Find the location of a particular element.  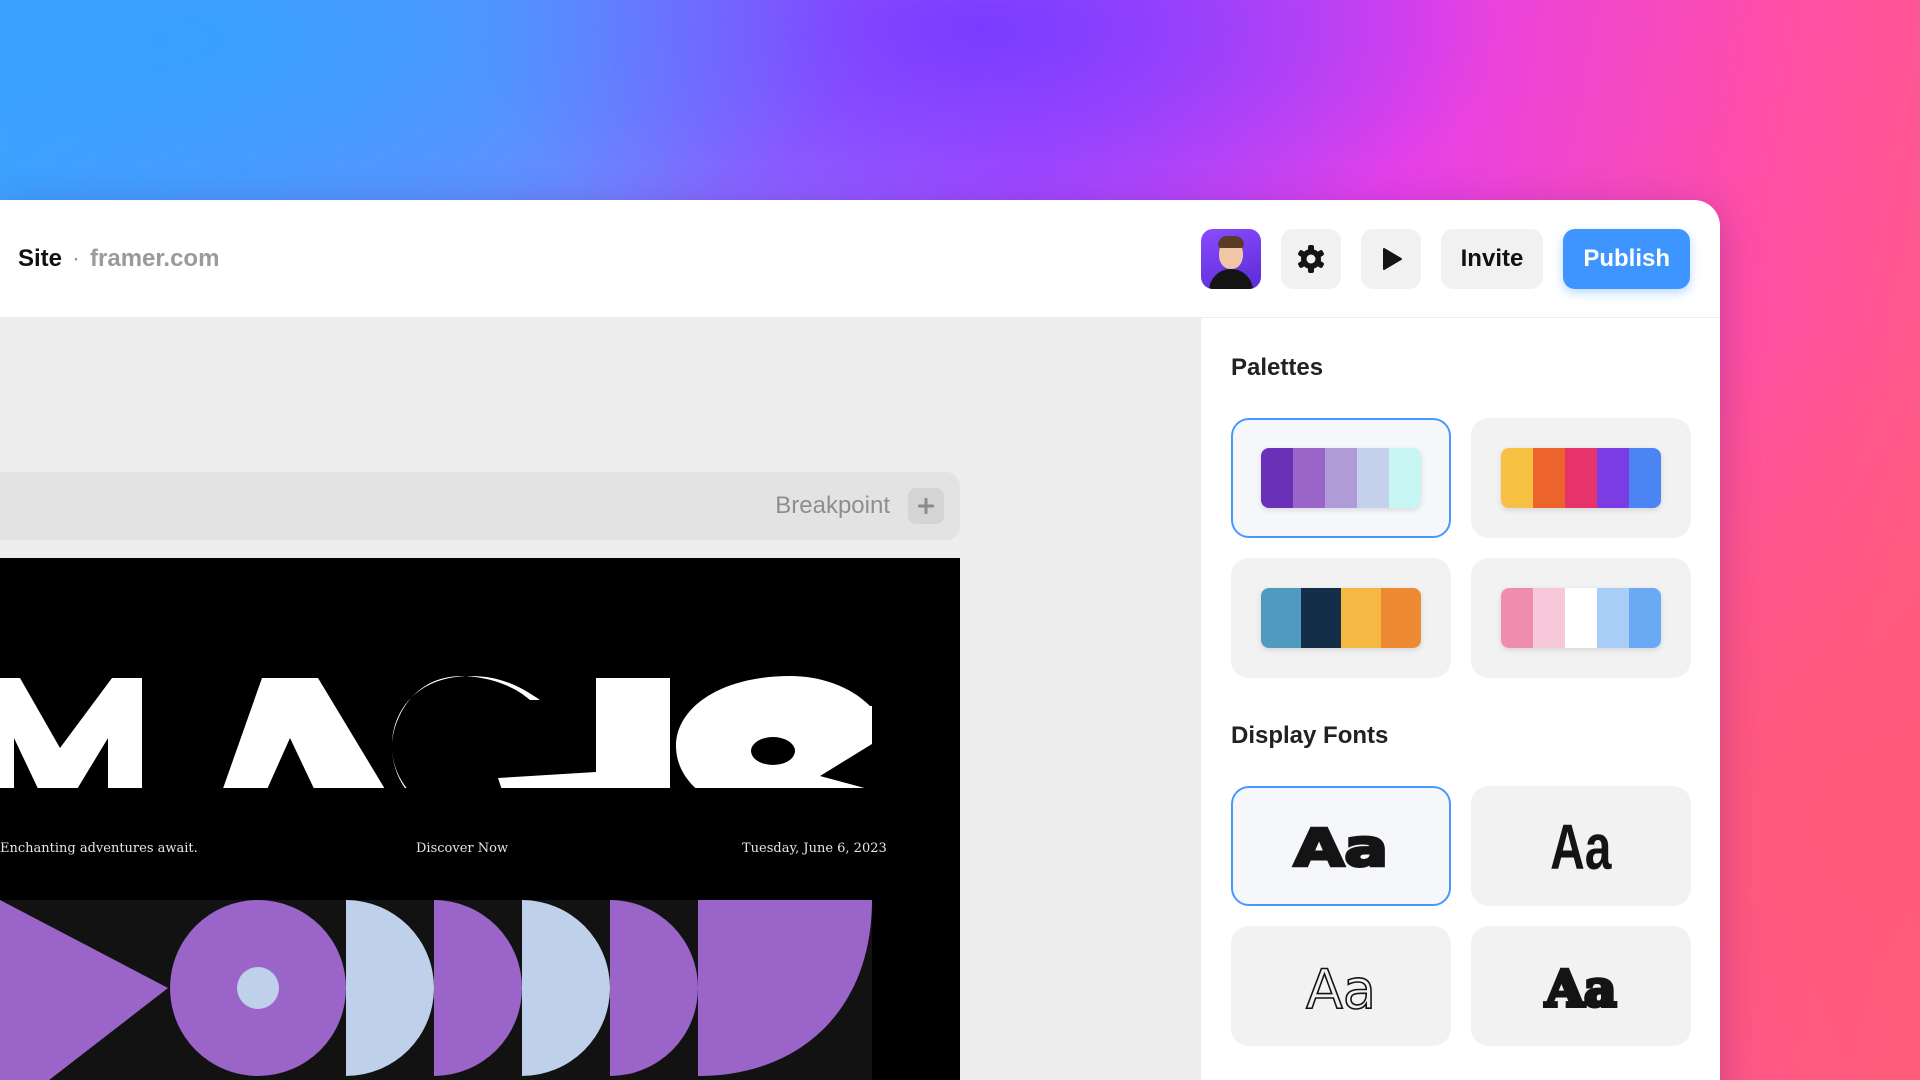

add-breakpoint-button is located at coordinates (926, 506).